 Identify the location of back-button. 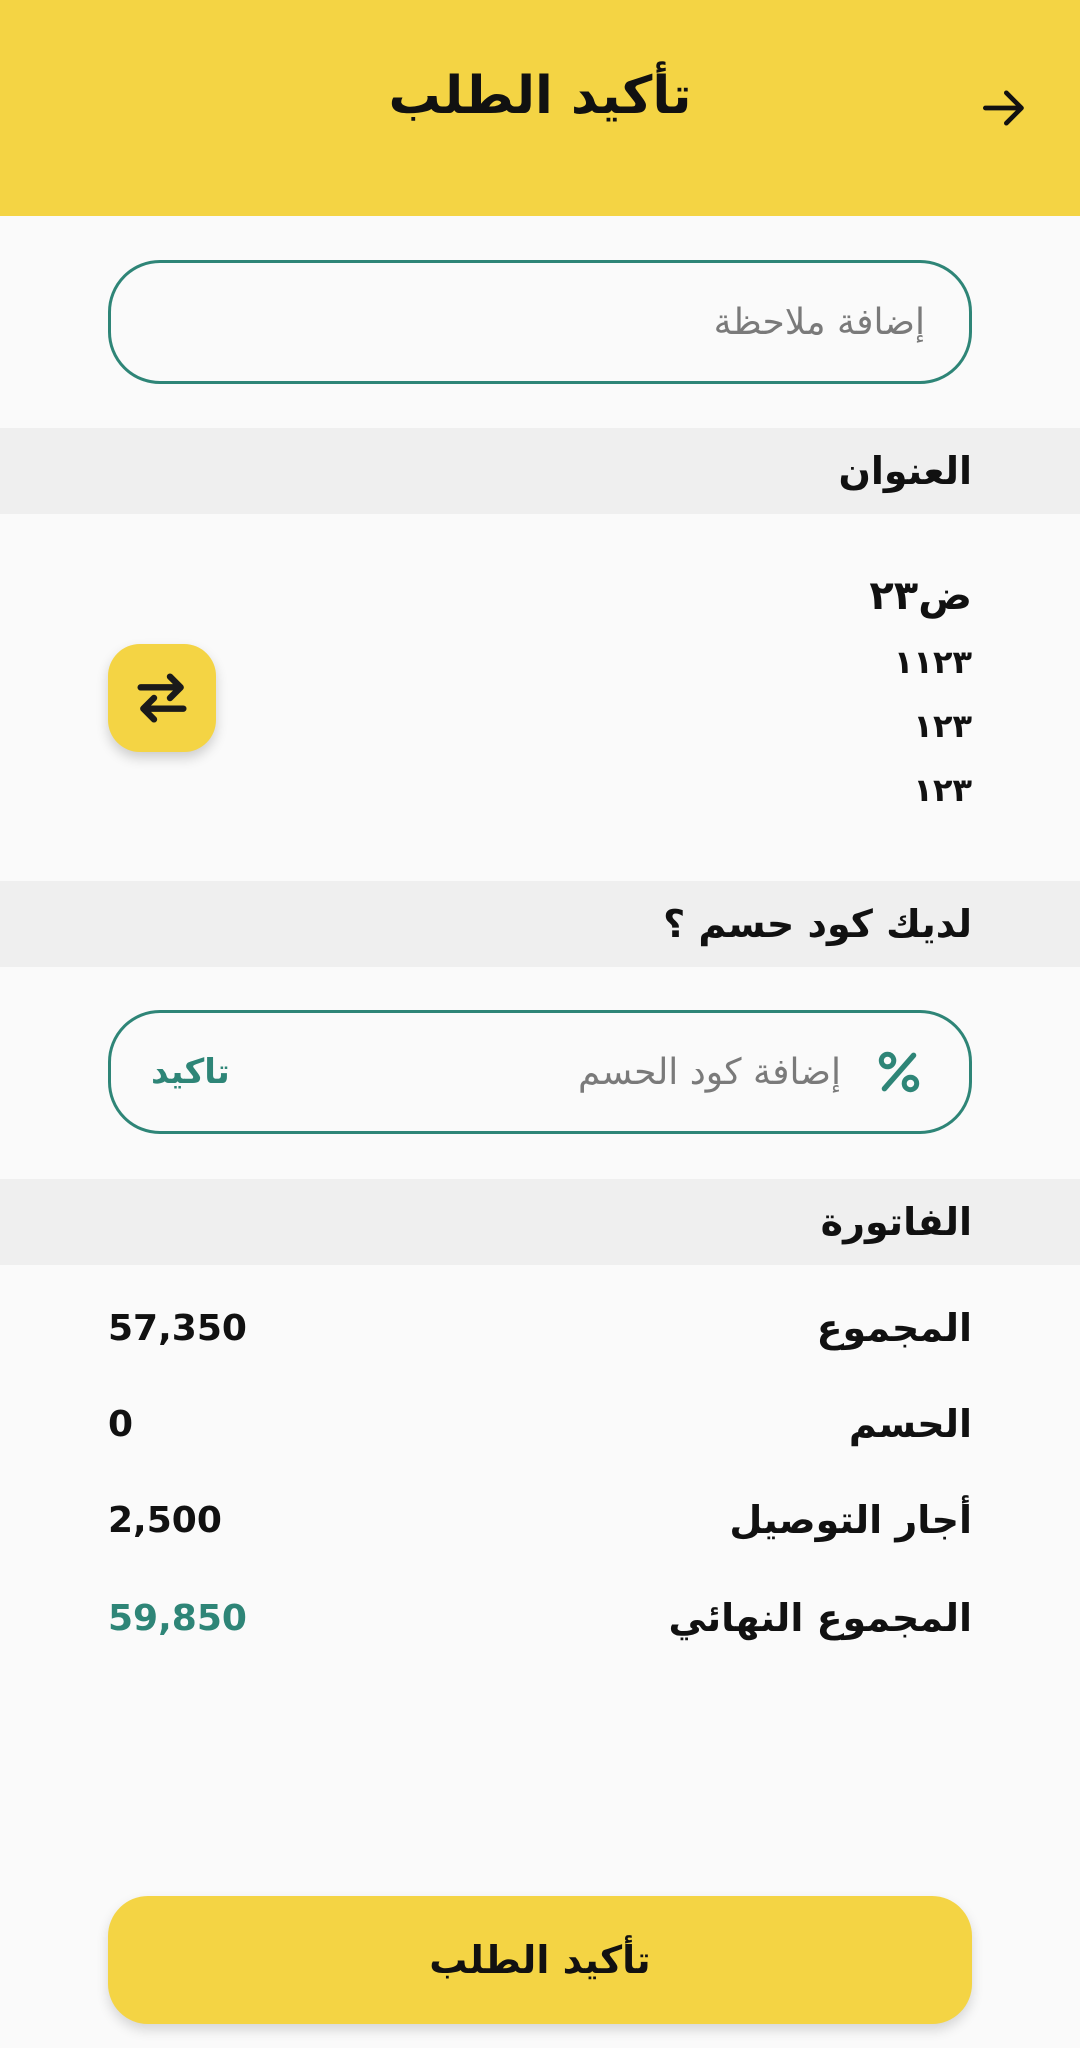
(1004, 108).